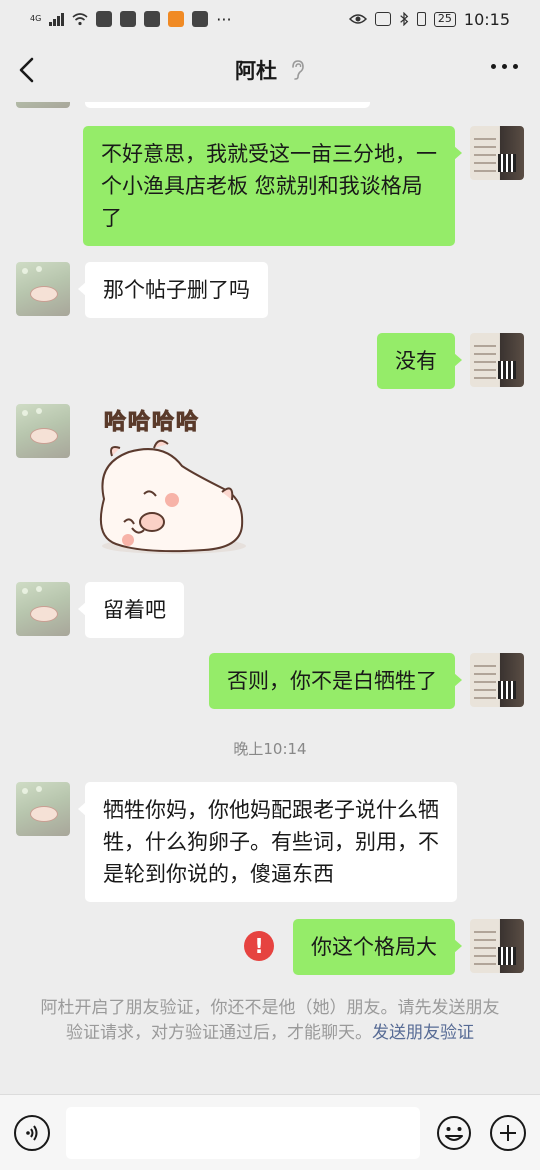 Image resolution: width=540 pixels, height=1170 pixels. I want to click on more-dots-icon, so click(504, 66).